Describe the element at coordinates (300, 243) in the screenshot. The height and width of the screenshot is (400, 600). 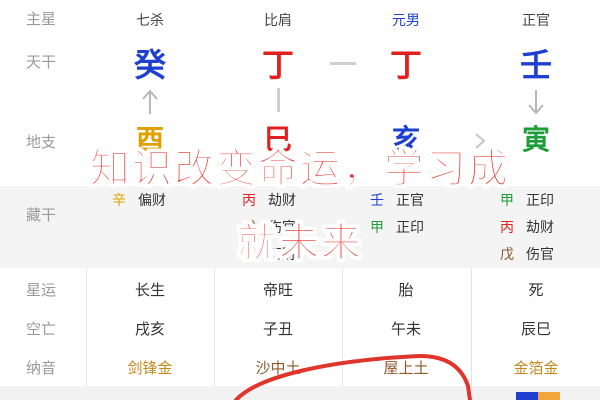
I see `overlay-slogan-line2: 就未来` at that location.